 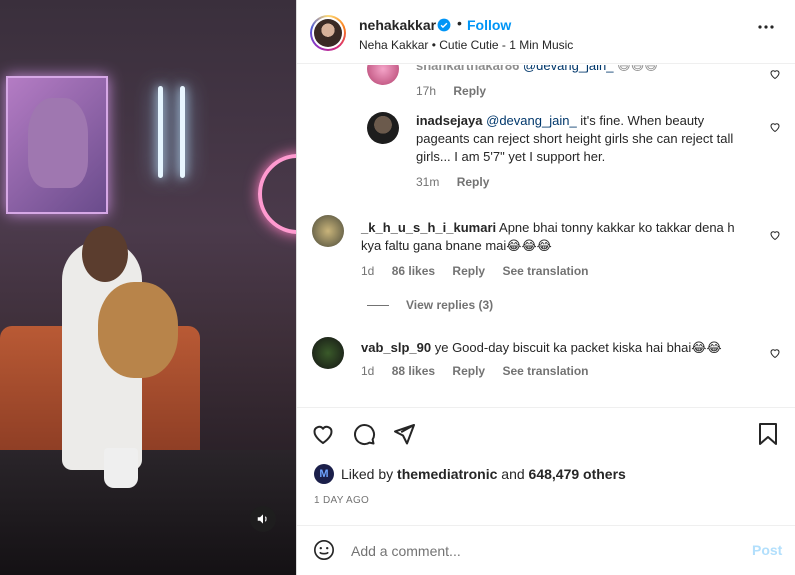 What do you see at coordinates (138, 330) in the screenshot?
I see `teddy-bear` at bounding box center [138, 330].